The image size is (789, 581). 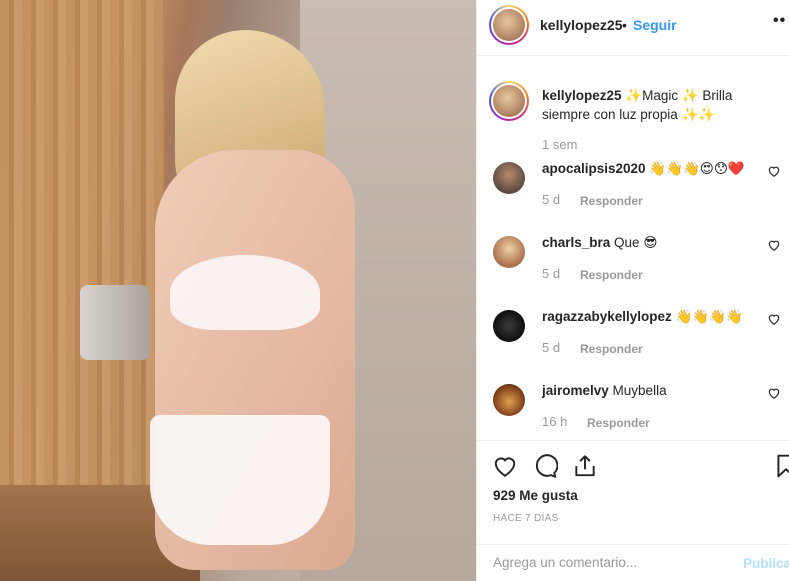 What do you see at coordinates (575, 390) in the screenshot?
I see `comment-username: jairomelvy` at bounding box center [575, 390].